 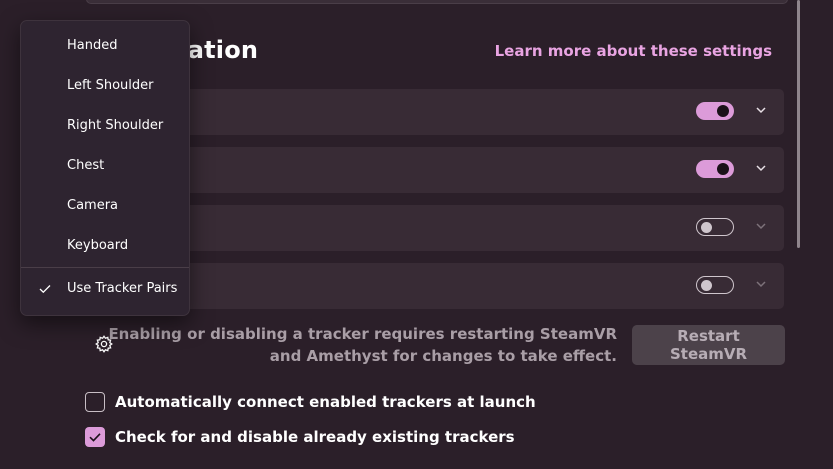 What do you see at coordinates (86, 165) in the screenshot?
I see `menu-item-label: Chest` at bounding box center [86, 165].